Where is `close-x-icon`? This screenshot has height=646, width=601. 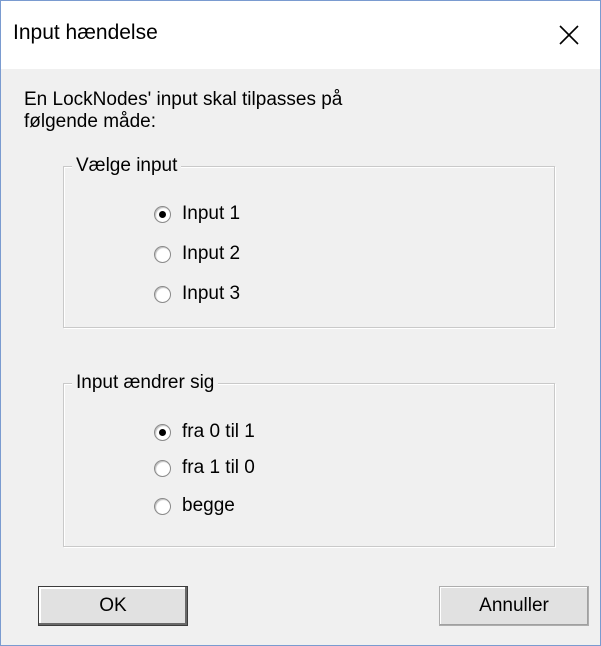 close-x-icon is located at coordinates (569, 35).